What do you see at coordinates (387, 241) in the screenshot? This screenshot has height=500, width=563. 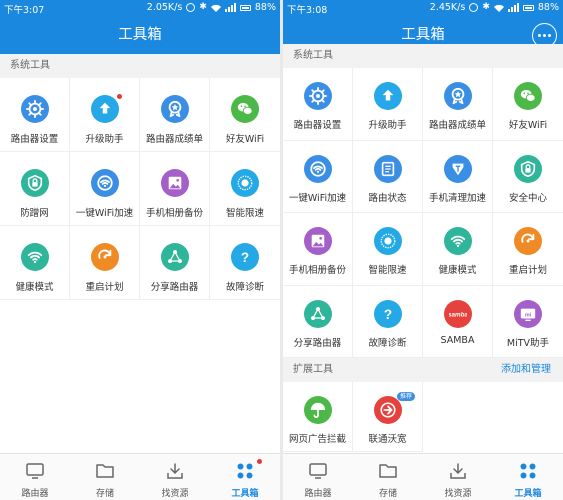 I see `speed-limit-icon` at bounding box center [387, 241].